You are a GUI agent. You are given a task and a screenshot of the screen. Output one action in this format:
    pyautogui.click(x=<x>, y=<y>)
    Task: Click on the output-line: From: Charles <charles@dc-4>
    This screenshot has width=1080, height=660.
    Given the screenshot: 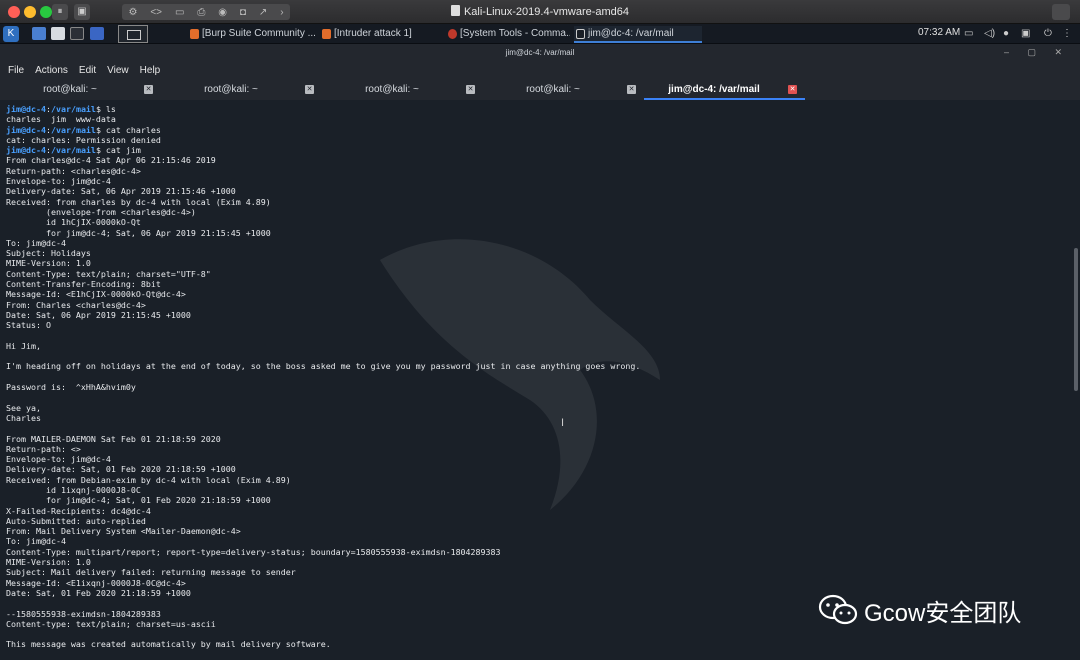 What is the action you would take?
    pyautogui.click(x=76, y=304)
    